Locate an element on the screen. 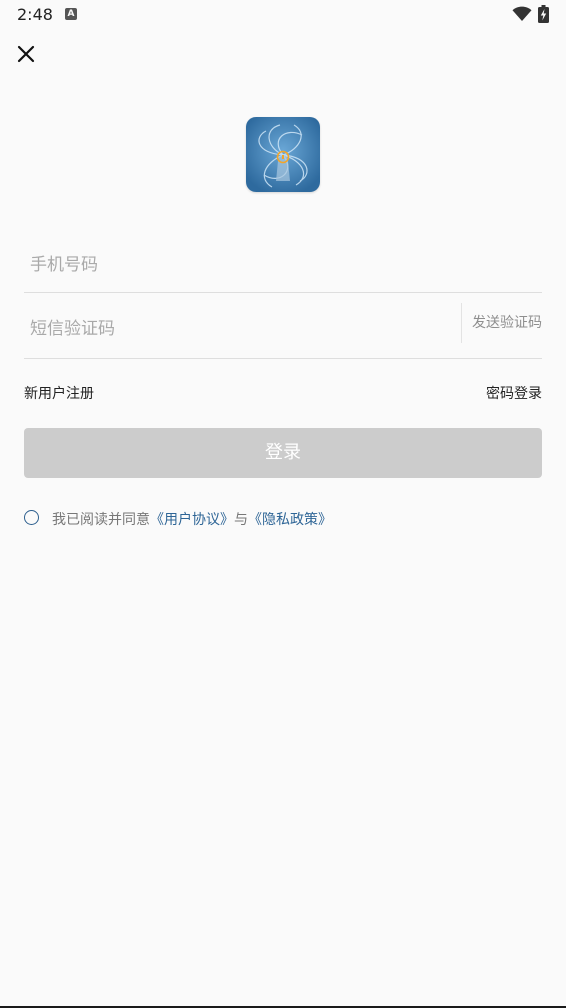 This screenshot has height=1008, width=566. phone-field is located at coordinates (283, 265).